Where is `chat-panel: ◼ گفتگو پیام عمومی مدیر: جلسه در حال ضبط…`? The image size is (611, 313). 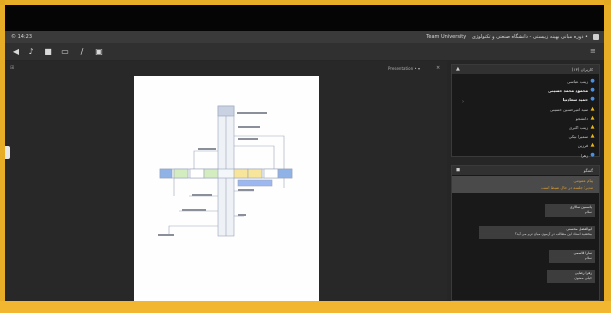 chat-panel: ◼ گفتگو پیام عمومی مدیر: جلسه در حال ضبط… is located at coordinates (525, 233).